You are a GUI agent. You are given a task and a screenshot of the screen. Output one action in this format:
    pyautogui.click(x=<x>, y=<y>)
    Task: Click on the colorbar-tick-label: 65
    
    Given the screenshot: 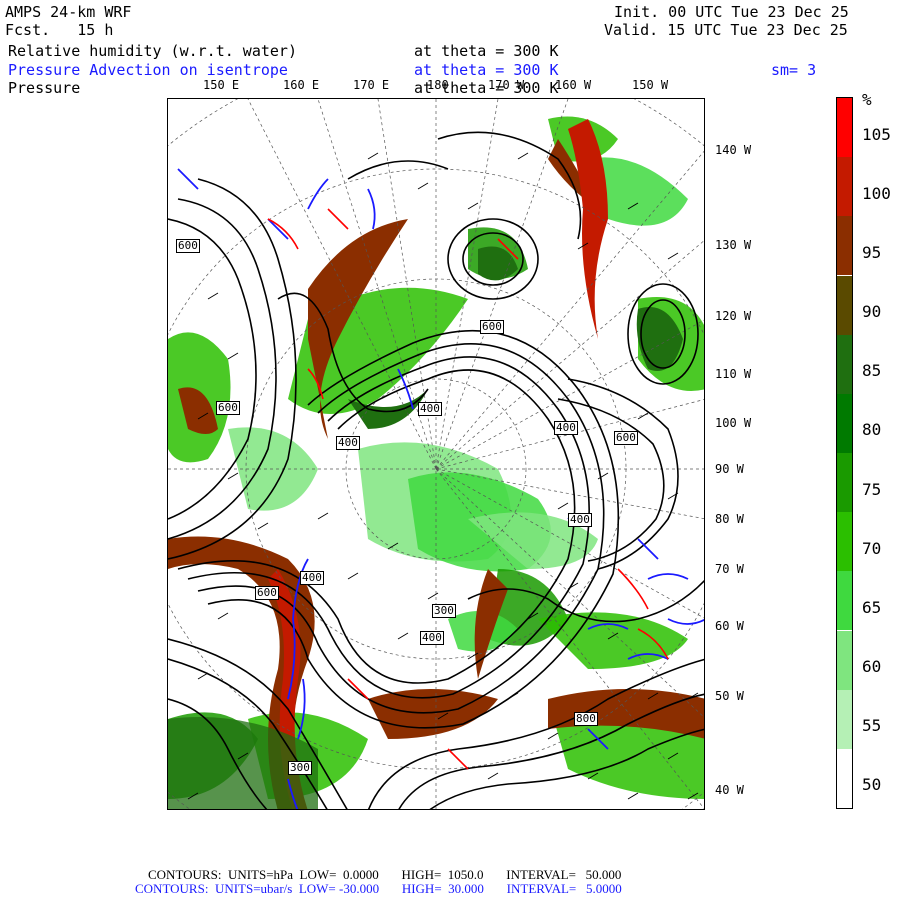 What is the action you would take?
    pyautogui.click(x=872, y=607)
    